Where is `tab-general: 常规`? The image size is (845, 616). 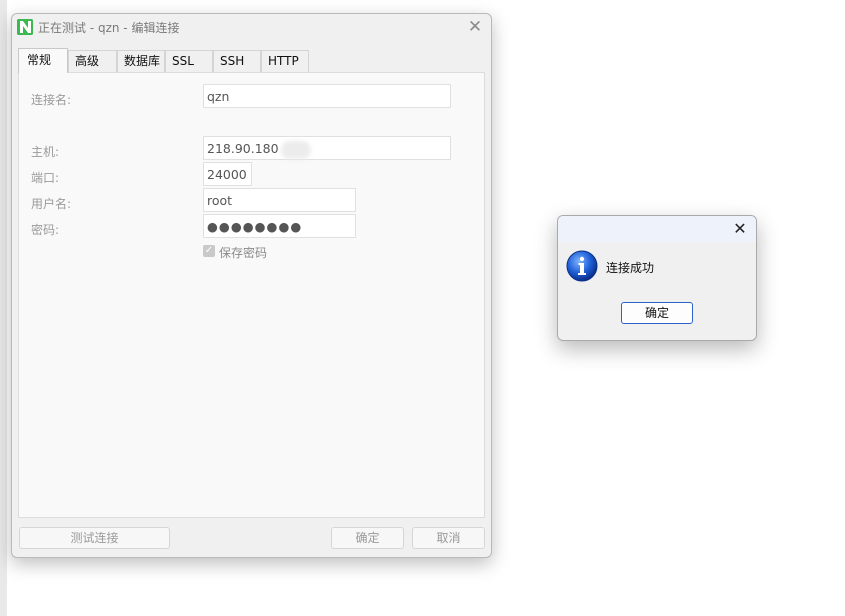 tab-general: 常规 is located at coordinates (43, 60).